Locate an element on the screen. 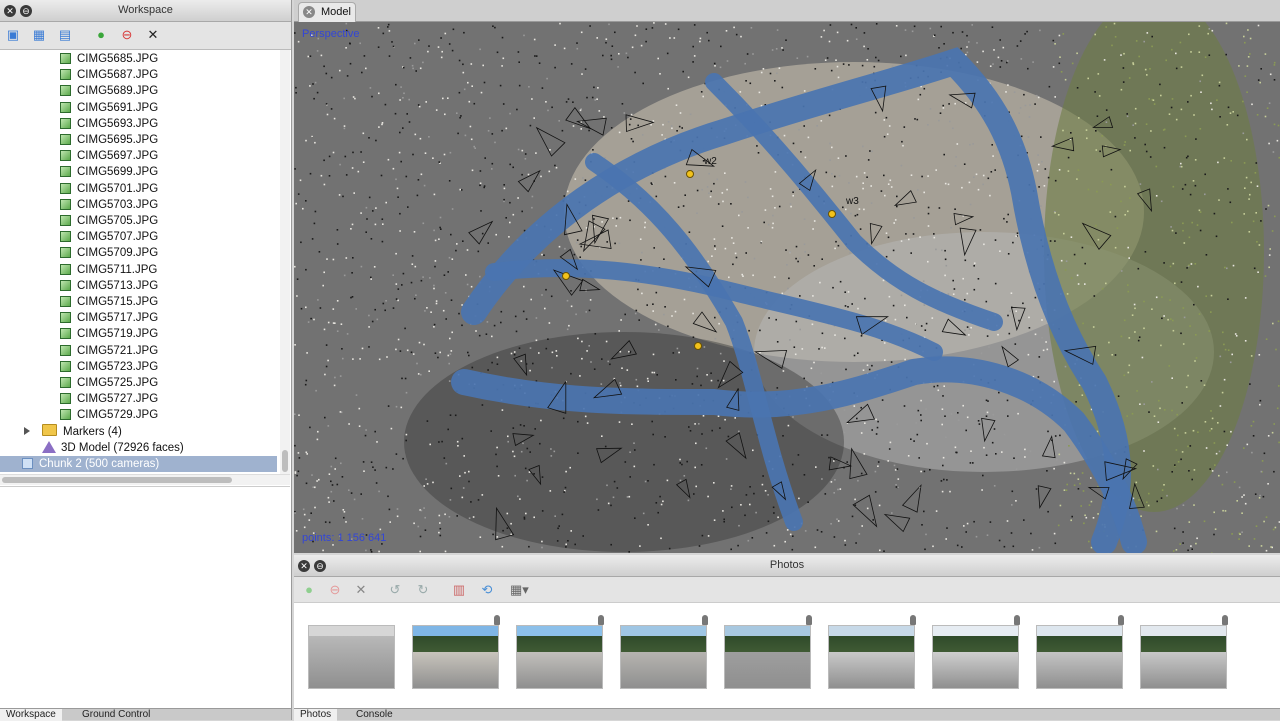 Image resolution: width=1280 pixels, height=721 pixels. close-icon: ✕ is located at coordinates (309, 12).